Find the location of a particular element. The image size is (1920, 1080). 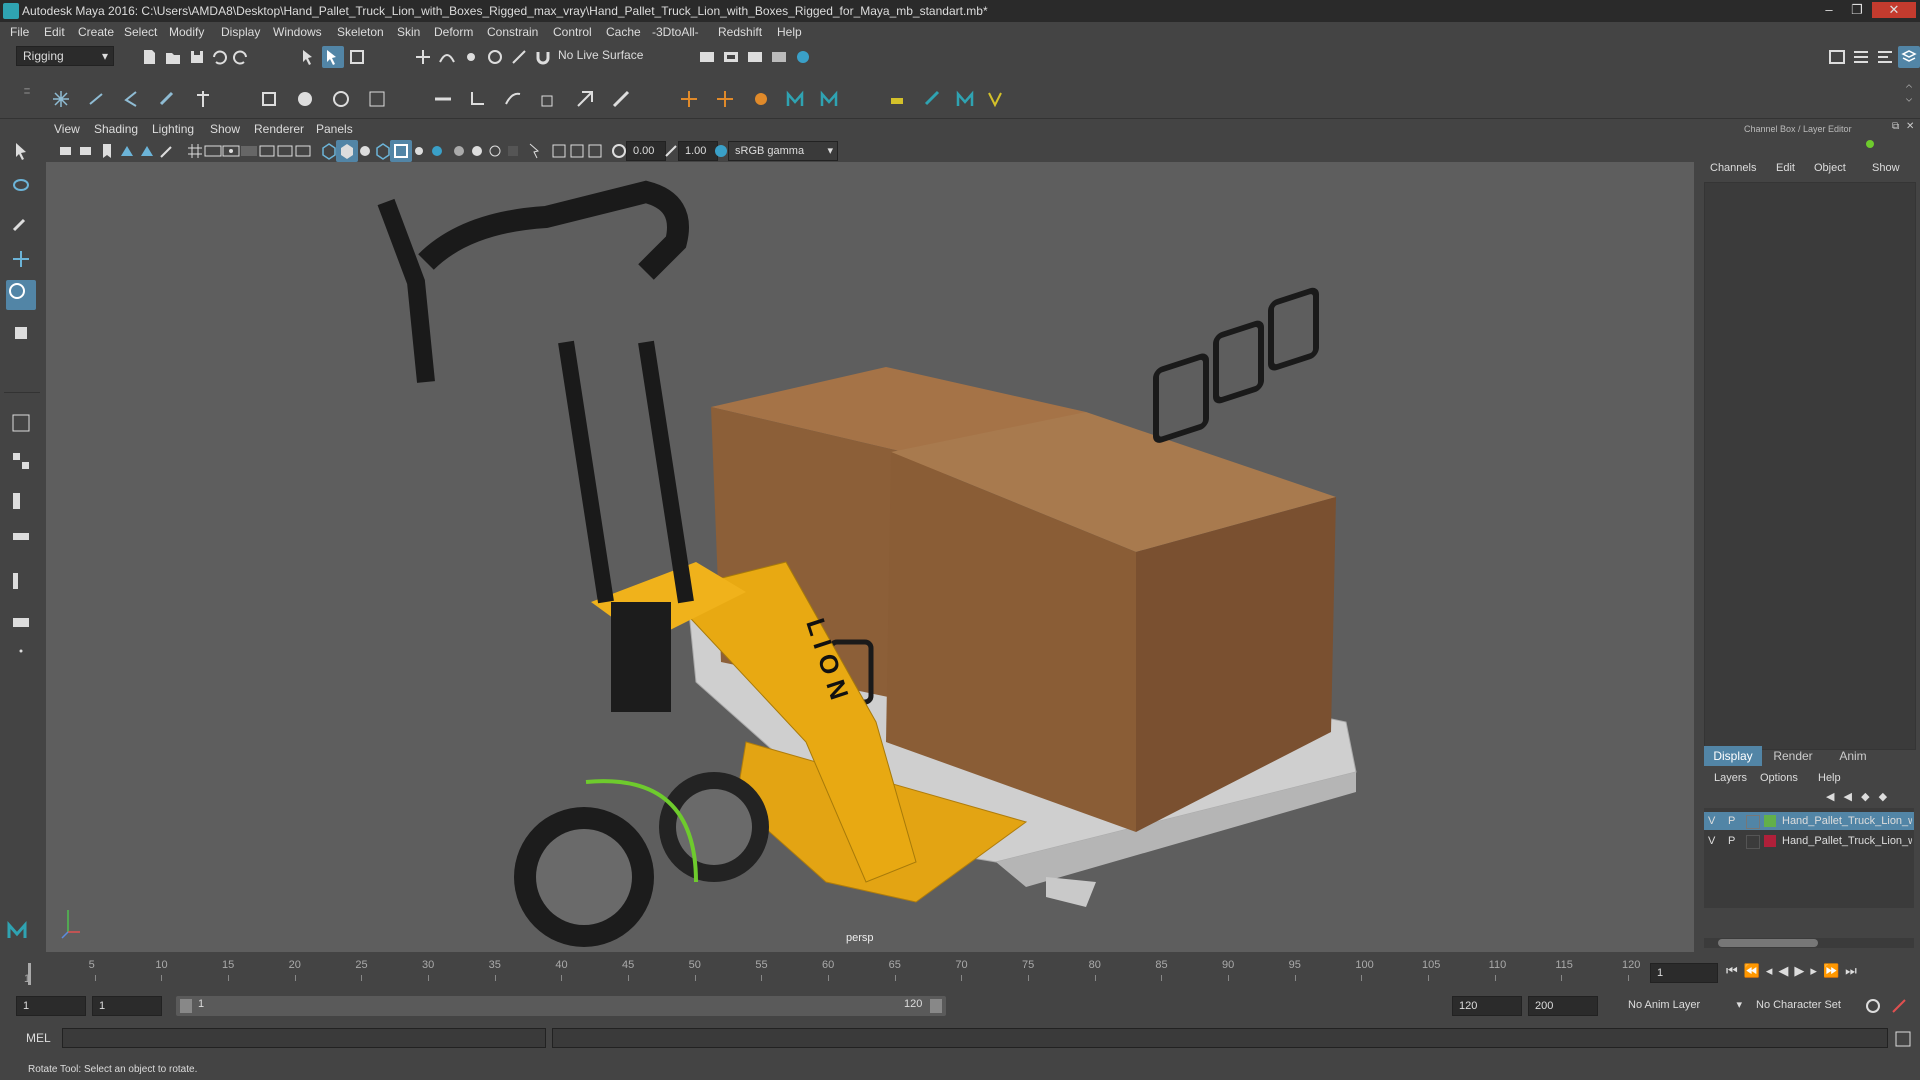

bind-skin-icon is located at coordinates (269, 99).